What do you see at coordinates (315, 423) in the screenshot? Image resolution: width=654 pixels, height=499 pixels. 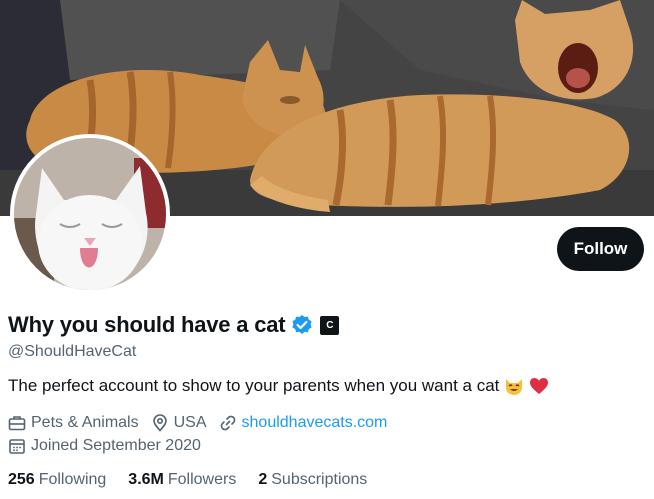 I see `website-link: shouldhavecats.com` at bounding box center [315, 423].